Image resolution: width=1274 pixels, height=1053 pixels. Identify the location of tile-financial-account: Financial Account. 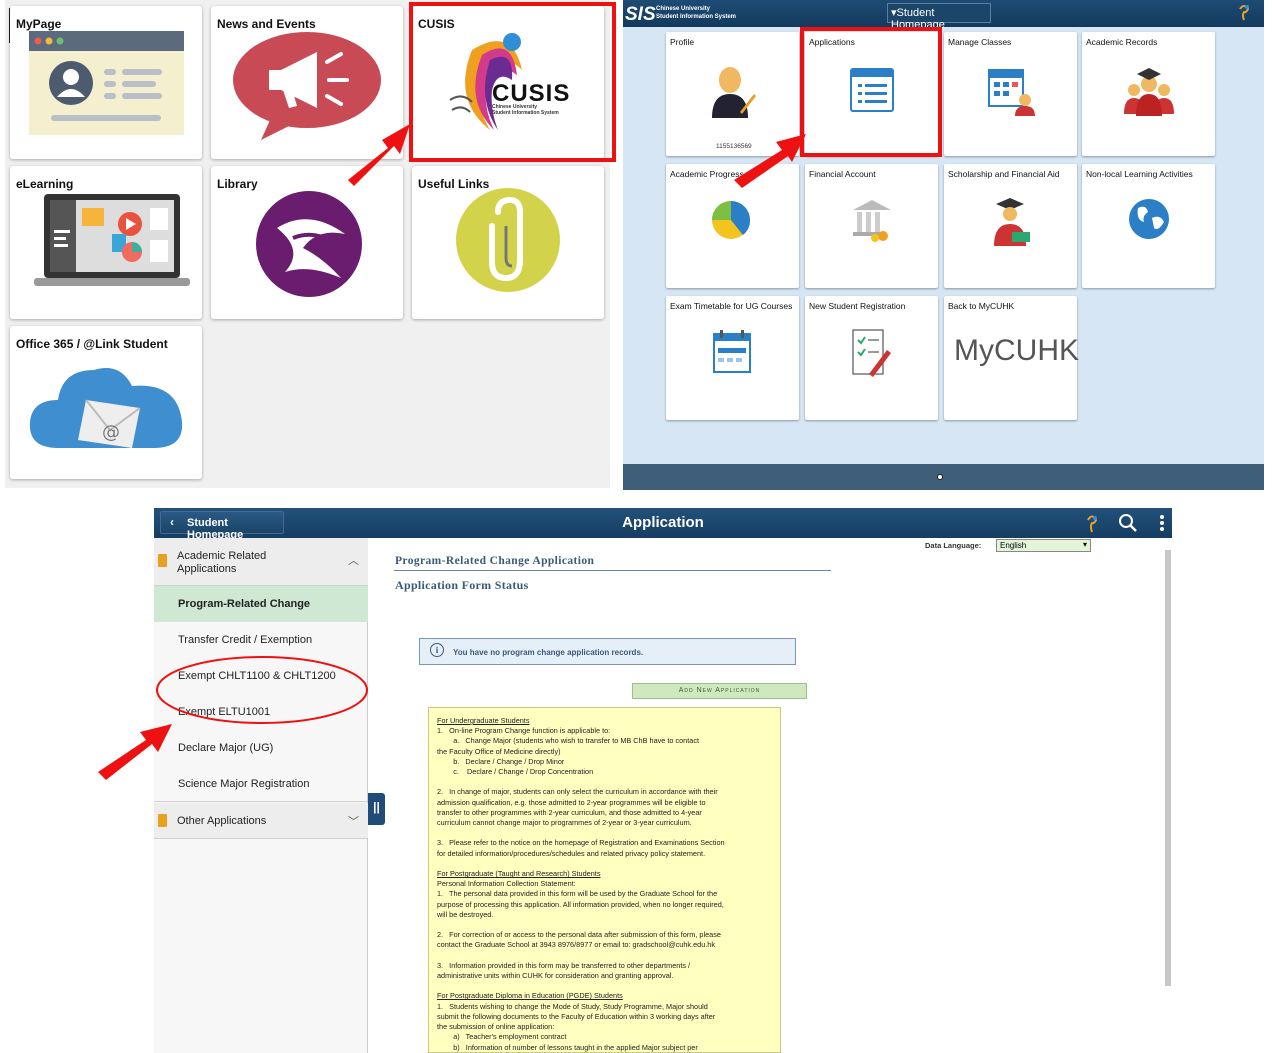
(871, 226).